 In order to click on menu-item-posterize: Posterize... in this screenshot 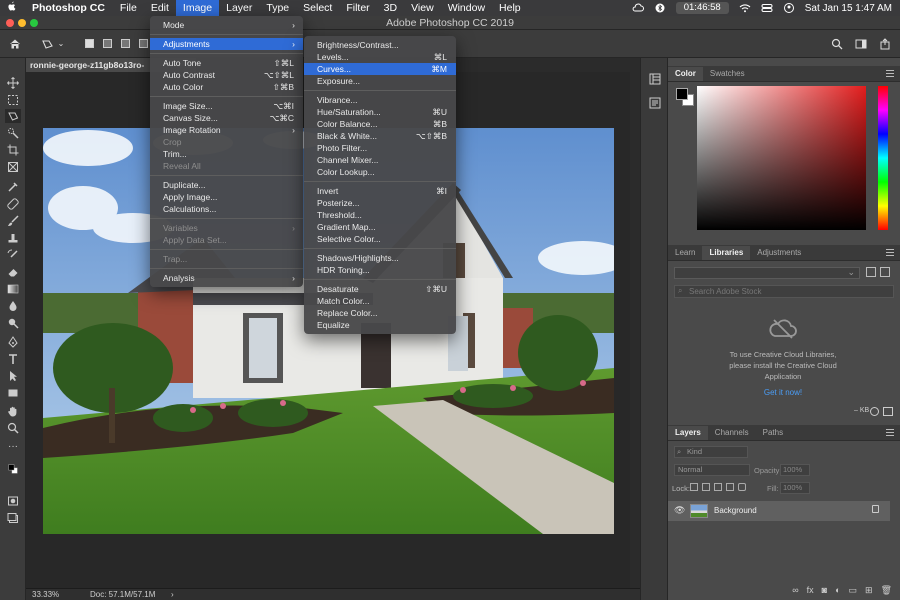, I will do `click(380, 203)`.